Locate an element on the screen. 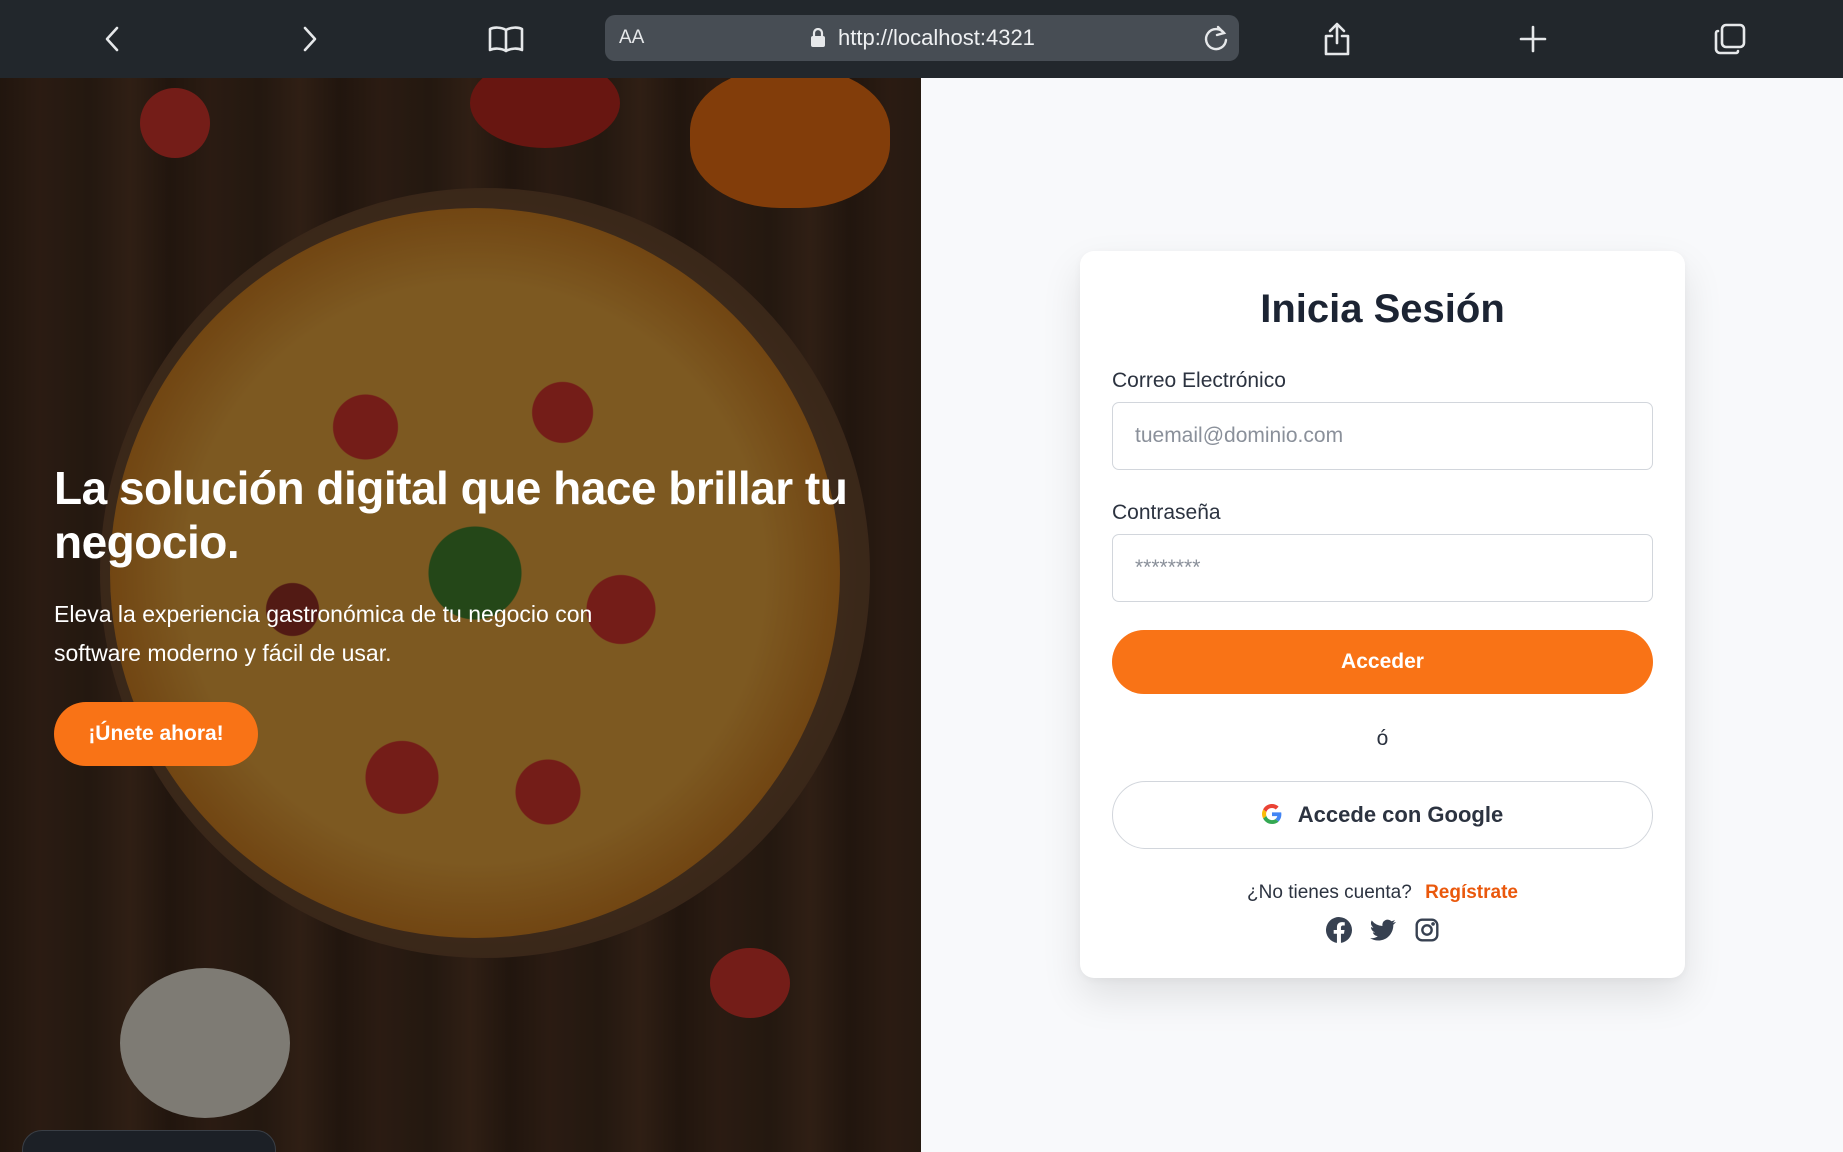 Image resolution: width=1843 pixels, height=1152 pixels. twitter-icon is located at coordinates (1382, 930).